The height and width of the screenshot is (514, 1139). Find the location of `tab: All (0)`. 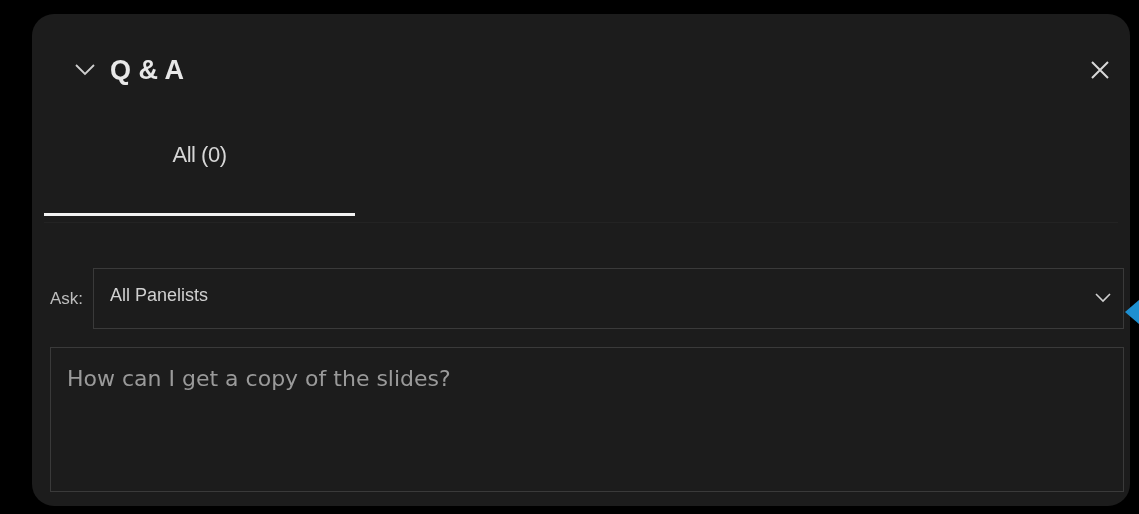

tab: All (0) is located at coordinates (199, 171).